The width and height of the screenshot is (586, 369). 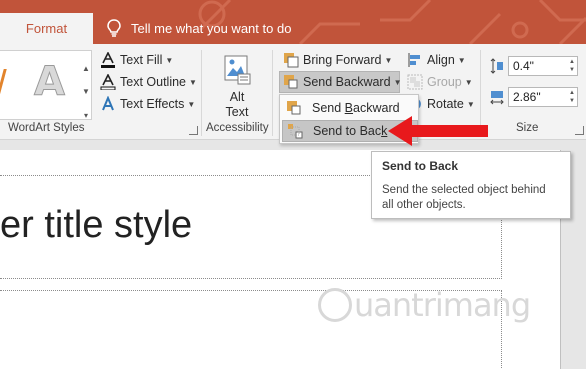 I want to click on accessibility-group-label: Accessibility, so click(x=237, y=128).